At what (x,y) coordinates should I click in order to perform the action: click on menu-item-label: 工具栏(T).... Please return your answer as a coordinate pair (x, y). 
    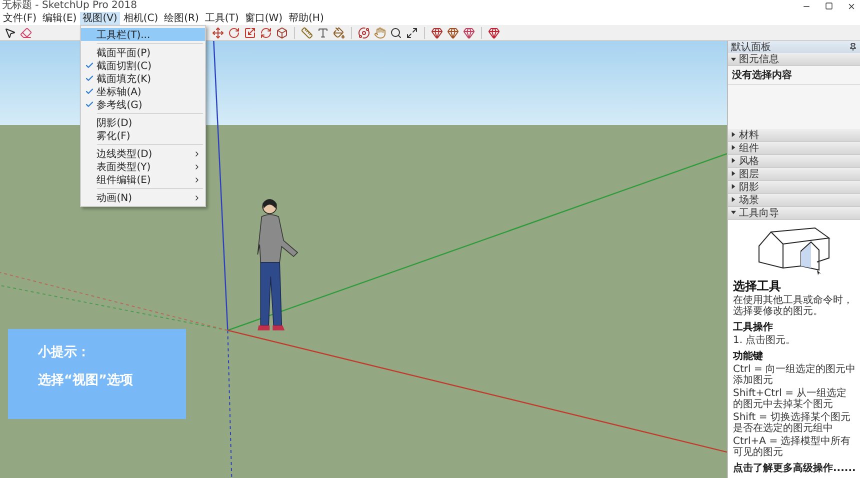
    Looking at the image, I should click on (124, 35).